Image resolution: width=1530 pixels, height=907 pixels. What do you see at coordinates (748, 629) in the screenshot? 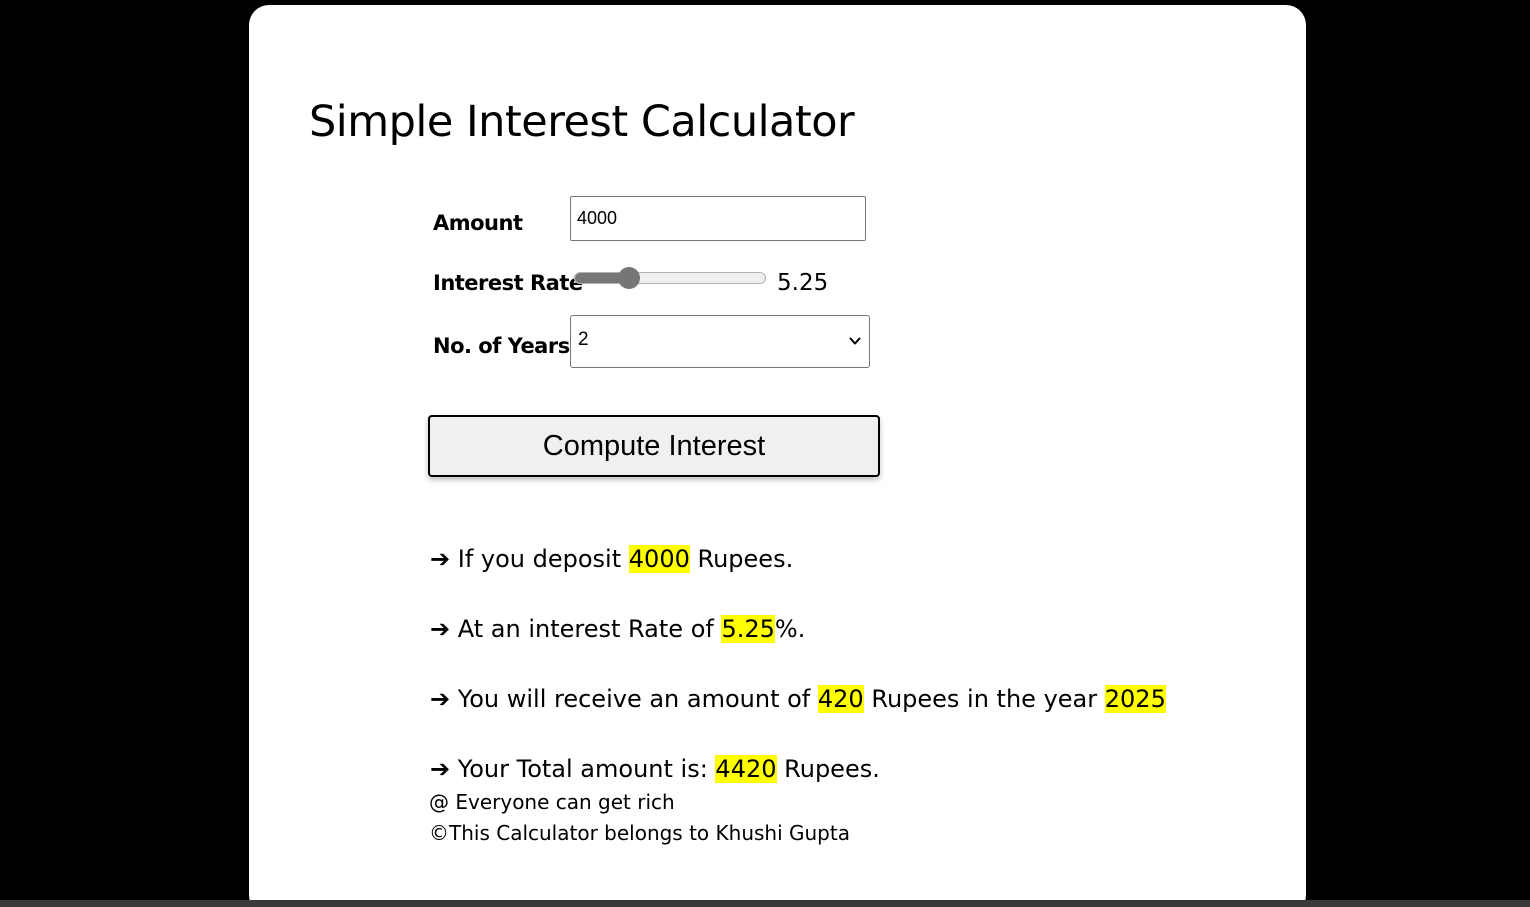
I see `rate-highlight: 5.25` at bounding box center [748, 629].